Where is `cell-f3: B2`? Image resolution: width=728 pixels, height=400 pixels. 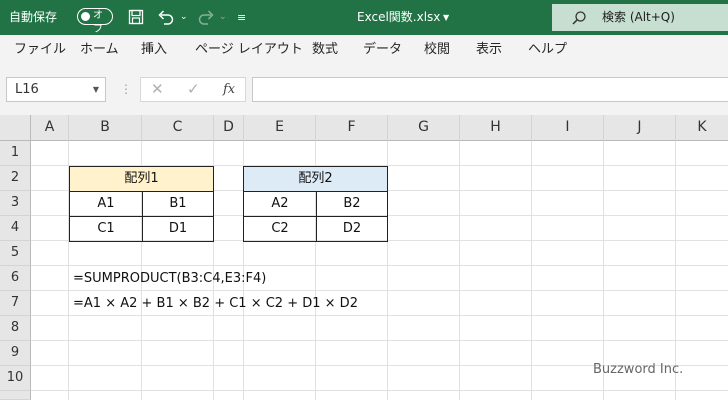
cell-f3: B2 is located at coordinates (352, 204).